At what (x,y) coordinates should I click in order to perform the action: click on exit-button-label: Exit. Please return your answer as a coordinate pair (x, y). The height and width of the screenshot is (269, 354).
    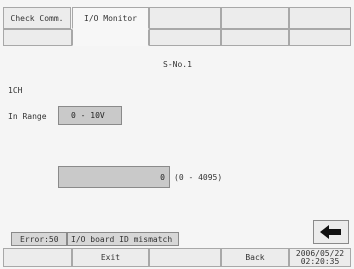
    Looking at the image, I should click on (110, 257).